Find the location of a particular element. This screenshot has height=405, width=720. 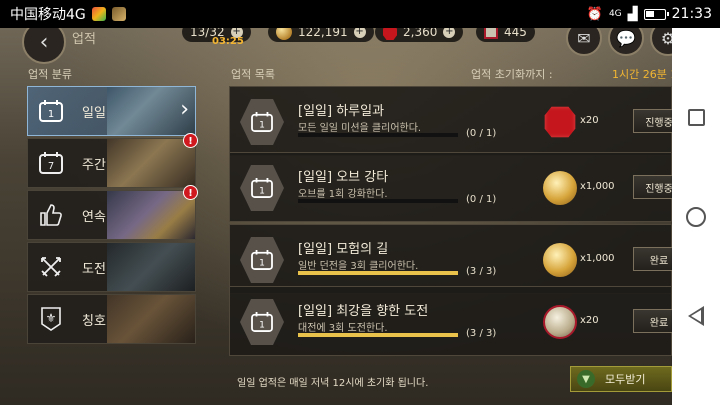

add-ruby-button: + is located at coordinates (449, 33).